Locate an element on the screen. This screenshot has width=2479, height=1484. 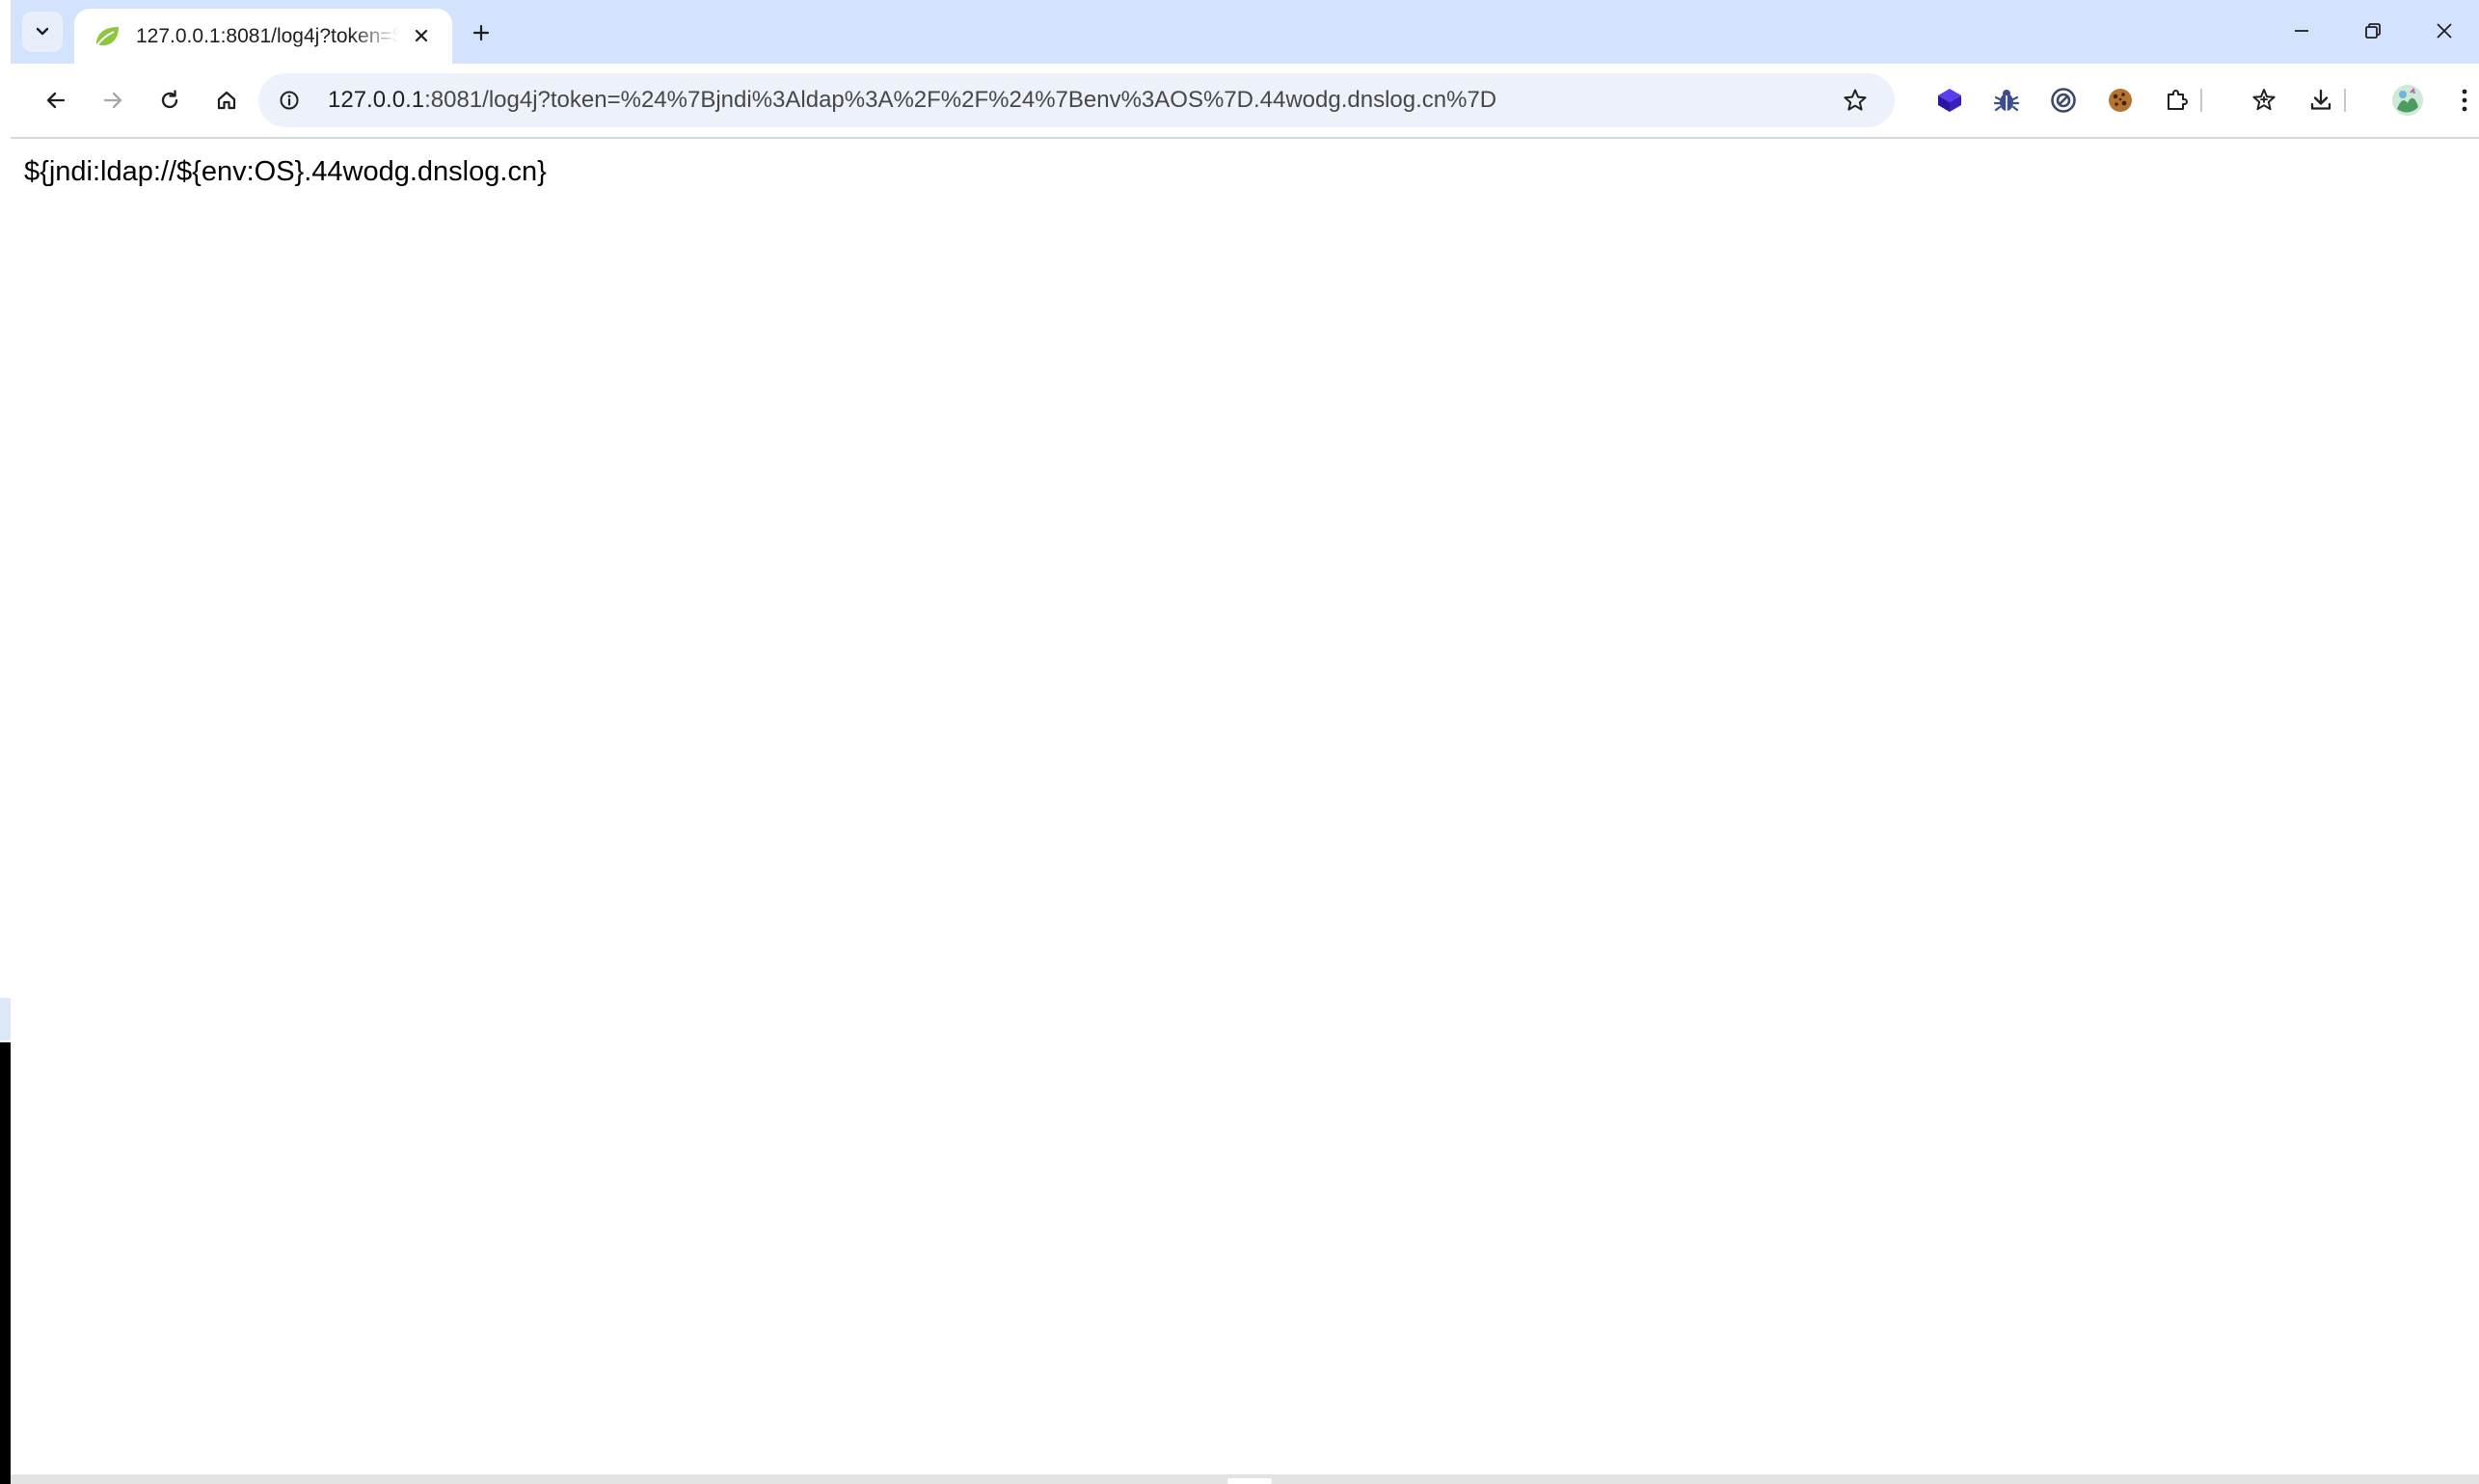
downloads-button is located at coordinates (2321, 100).